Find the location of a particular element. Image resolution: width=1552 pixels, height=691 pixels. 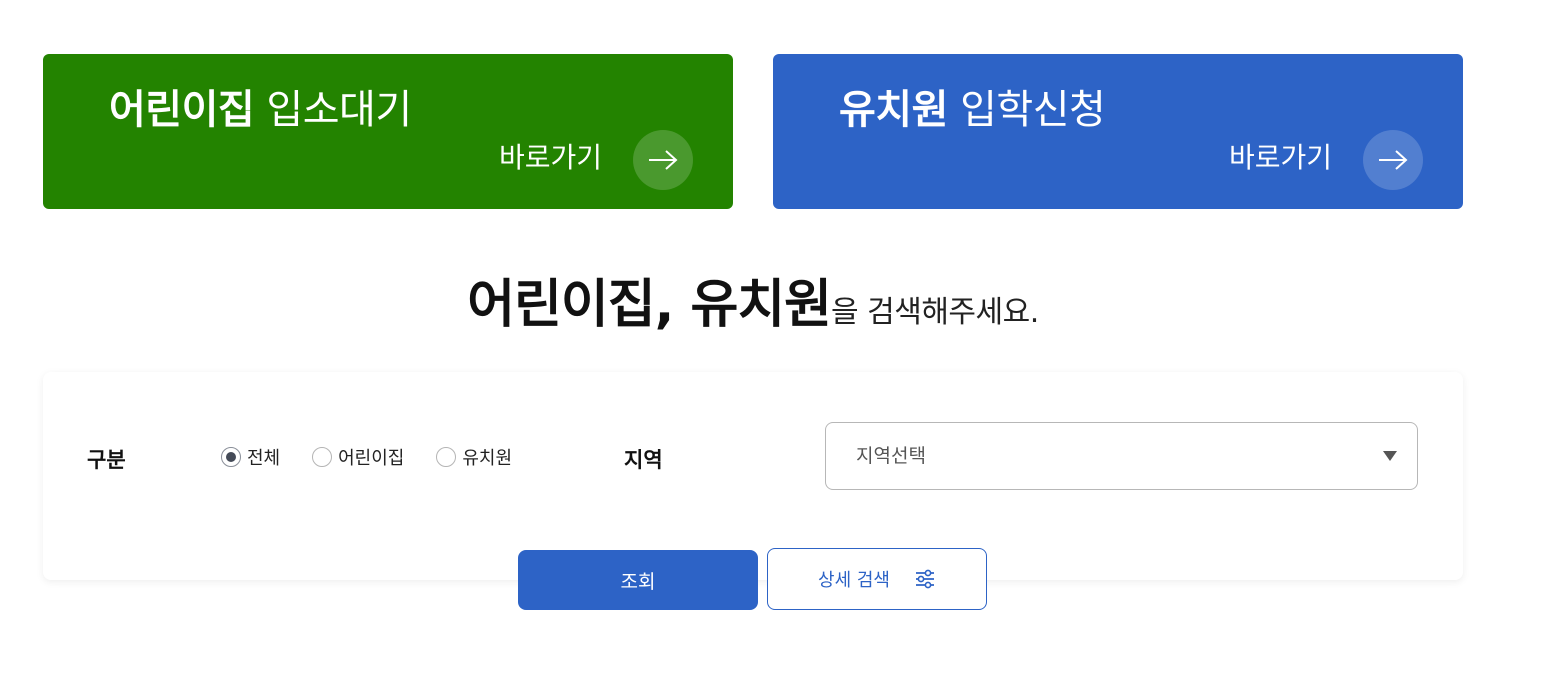

region-select-value: 지역선택 is located at coordinates (891, 456).